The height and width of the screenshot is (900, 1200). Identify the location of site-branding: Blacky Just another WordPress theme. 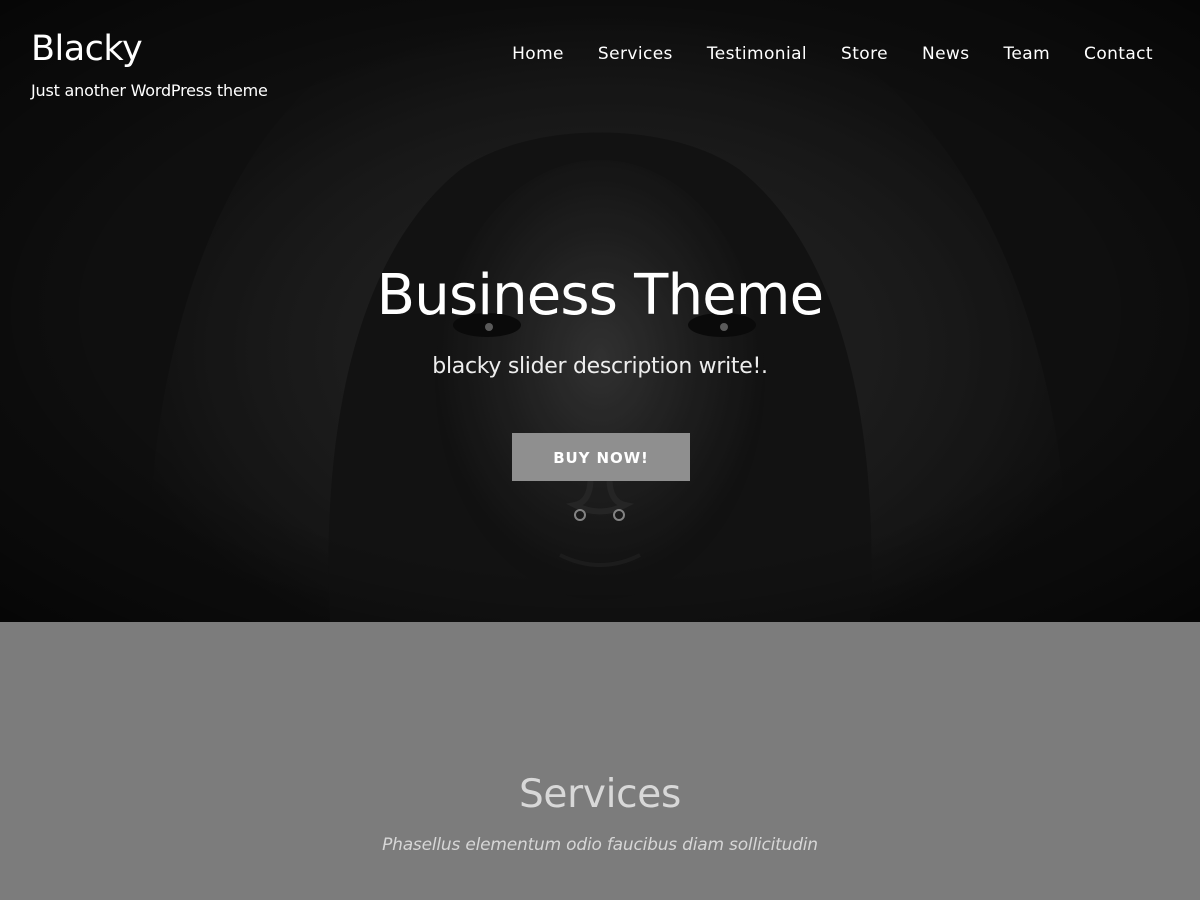
(149, 63).